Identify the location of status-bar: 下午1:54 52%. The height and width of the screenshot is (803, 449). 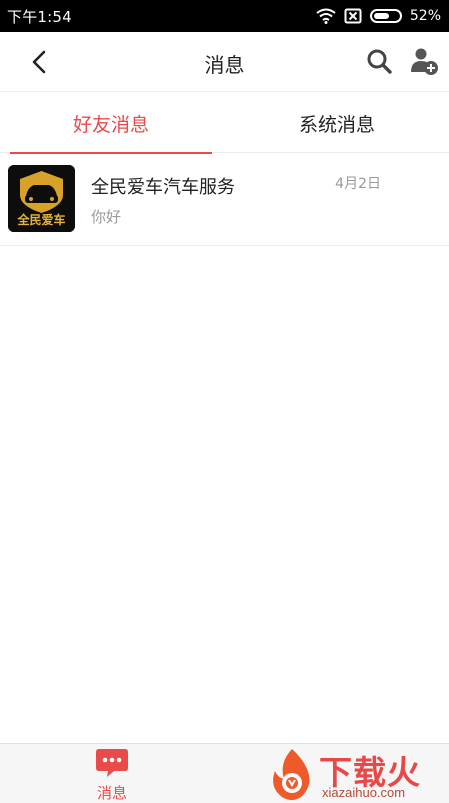
(224, 16).